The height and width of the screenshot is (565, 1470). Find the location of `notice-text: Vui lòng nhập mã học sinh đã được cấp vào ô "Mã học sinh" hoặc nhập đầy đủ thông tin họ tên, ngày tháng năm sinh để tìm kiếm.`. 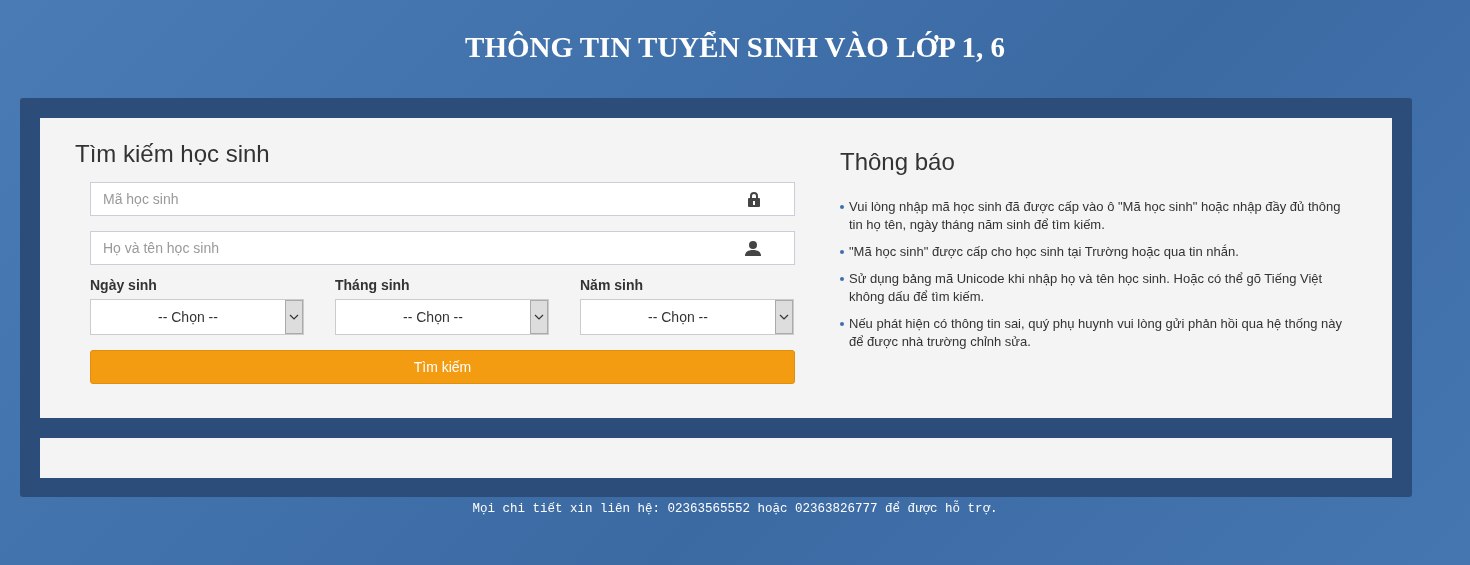

notice-text: Vui lòng nhập mã học sinh đã được cấp vào ô "Mã học sinh" hoặc nhập đầy đủ thông tin họ tên, ngày tháng năm sinh để tìm kiếm. is located at coordinates (1095, 216).